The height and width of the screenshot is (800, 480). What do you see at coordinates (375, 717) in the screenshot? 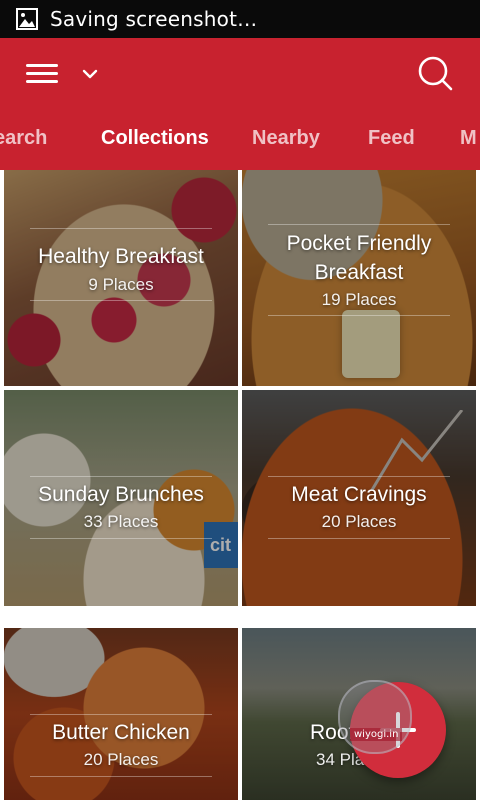
I see `maple-leaf-icon` at bounding box center [375, 717].